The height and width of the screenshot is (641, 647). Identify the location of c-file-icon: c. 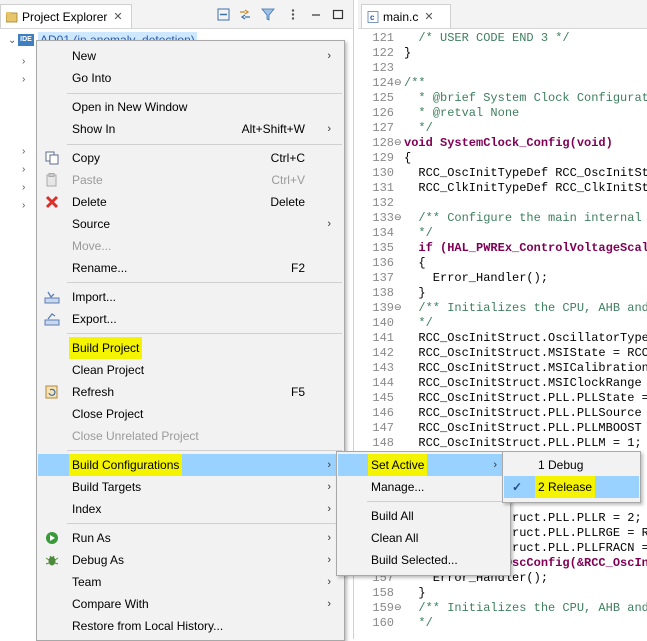
(373, 16).